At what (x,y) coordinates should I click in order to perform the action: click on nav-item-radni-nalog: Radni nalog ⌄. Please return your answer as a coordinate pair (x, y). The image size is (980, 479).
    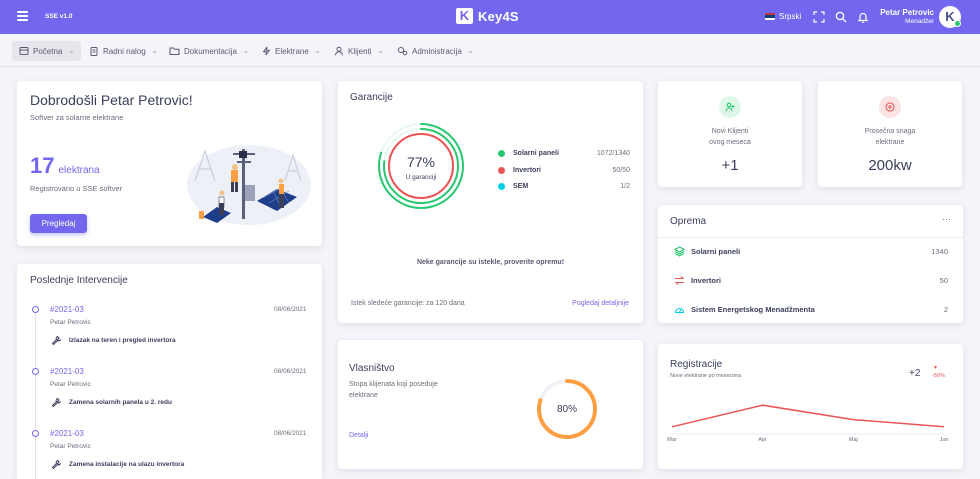
    Looking at the image, I should click on (123, 51).